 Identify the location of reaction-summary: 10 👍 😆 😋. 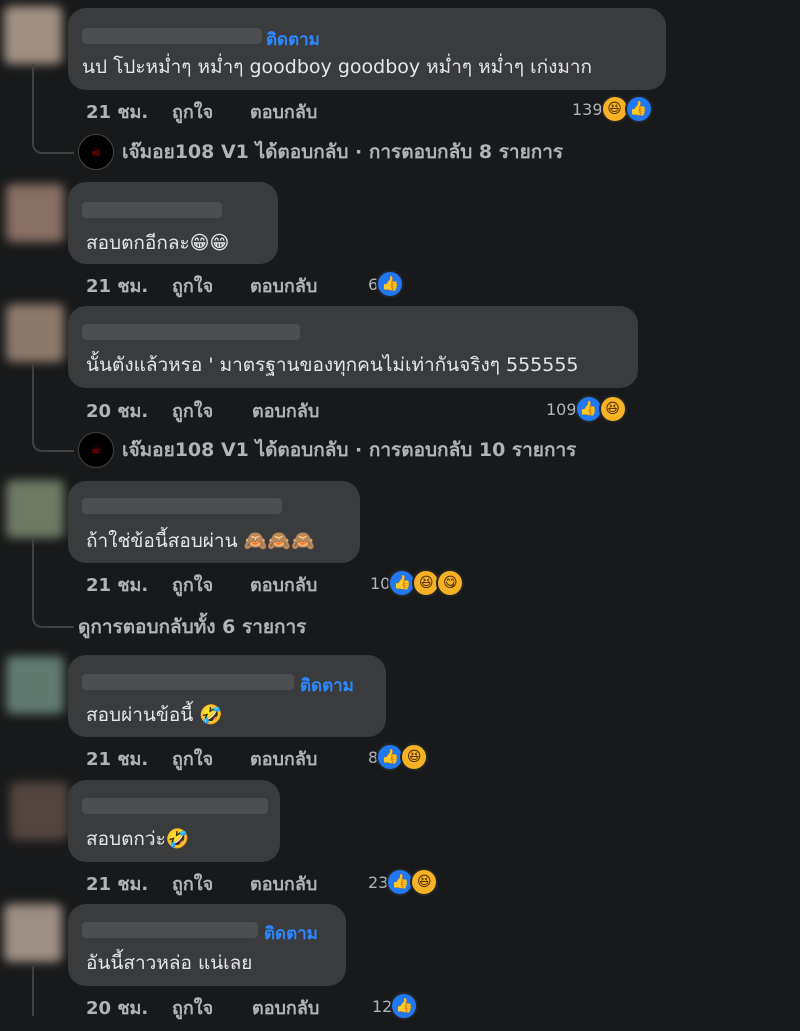
(417, 583).